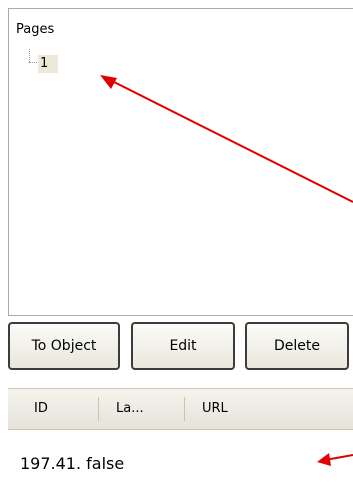 The width and height of the screenshot is (353, 498). Describe the element at coordinates (335, 459) in the screenshot. I see `annotation-arrow-to-list-row` at that location.